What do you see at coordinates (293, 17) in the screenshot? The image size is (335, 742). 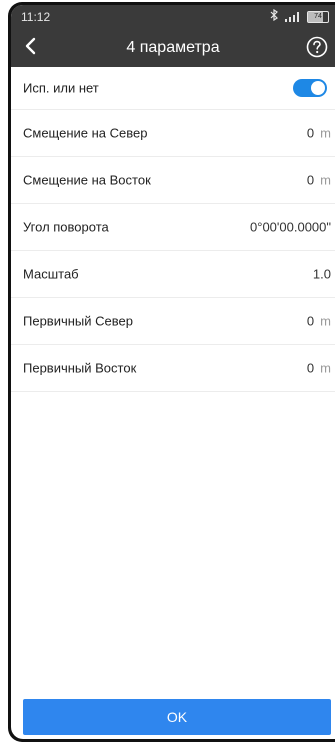 I see `signal-icon` at bounding box center [293, 17].